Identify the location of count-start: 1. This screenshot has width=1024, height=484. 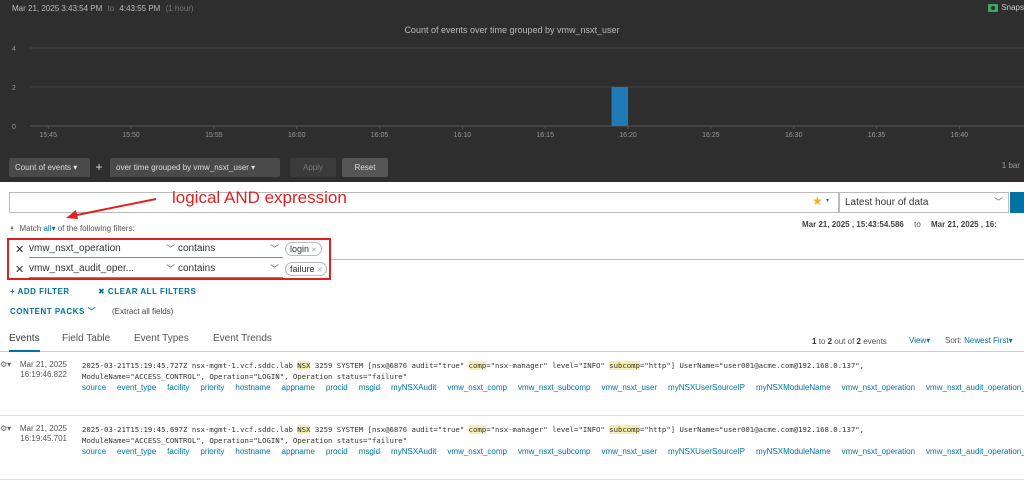
(814, 341).